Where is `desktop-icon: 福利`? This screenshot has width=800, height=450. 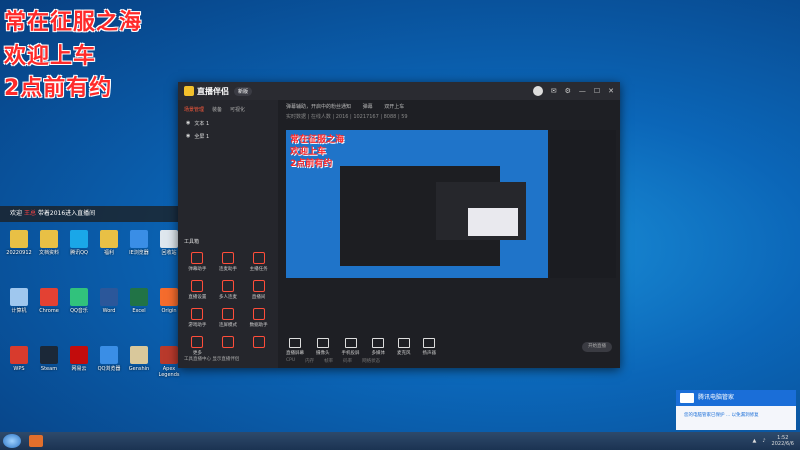
desktop-icon: 福利 is located at coordinates (109, 243).